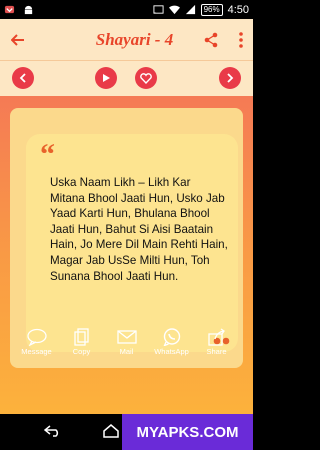  I want to click on play-icon, so click(106, 78).